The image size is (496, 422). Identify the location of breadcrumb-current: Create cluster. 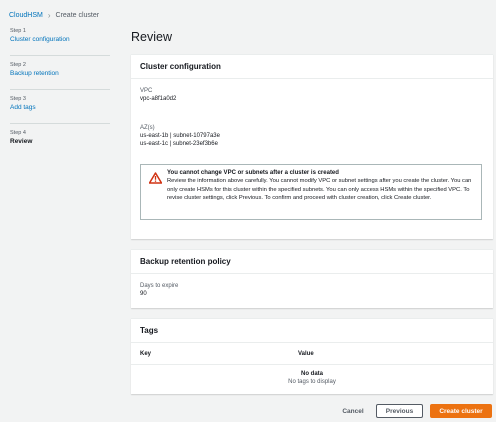
(77, 15).